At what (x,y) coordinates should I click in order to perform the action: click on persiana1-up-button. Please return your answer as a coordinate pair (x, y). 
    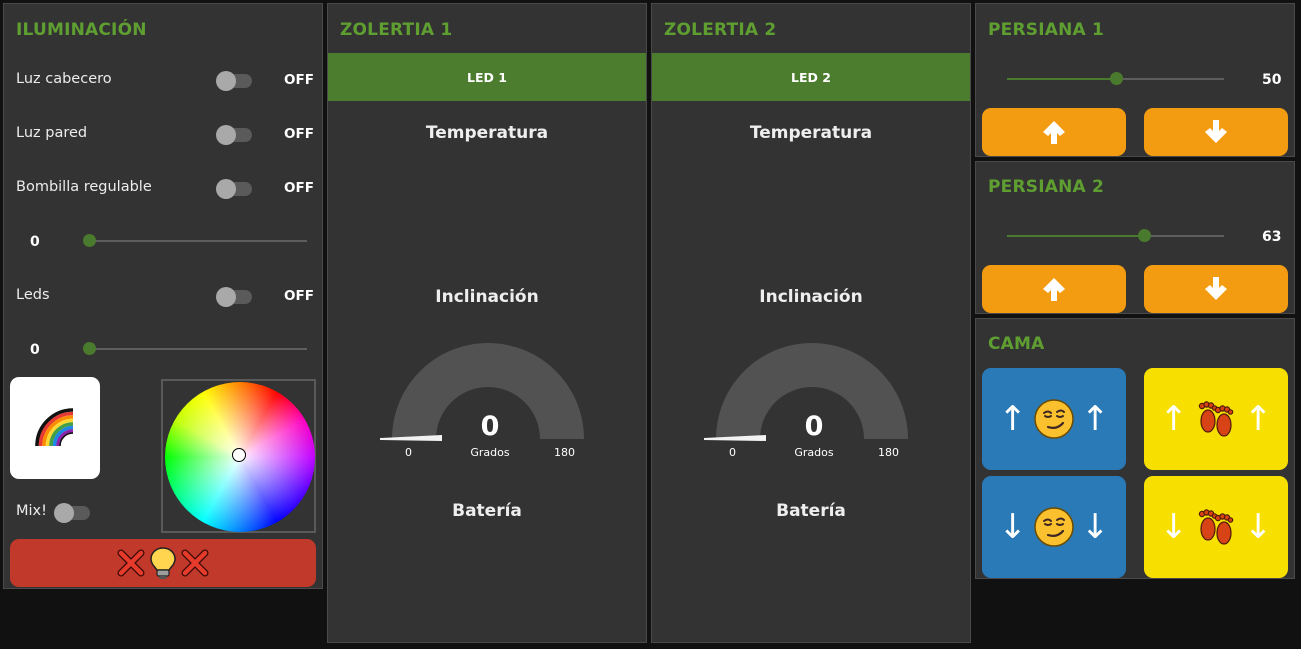
    Looking at the image, I should click on (1054, 132).